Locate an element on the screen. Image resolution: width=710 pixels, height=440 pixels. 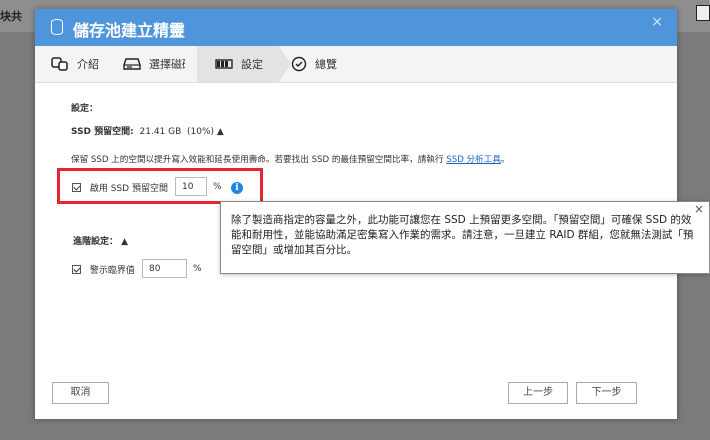
next-button: 下一步 is located at coordinates (606, 393).